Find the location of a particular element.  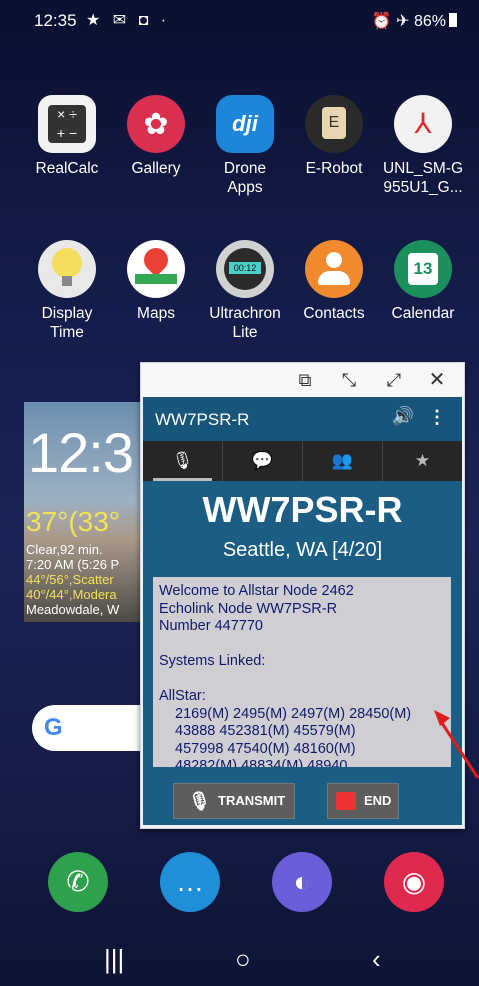

pin-window-icon: ⧉ is located at coordinates (305, 380).